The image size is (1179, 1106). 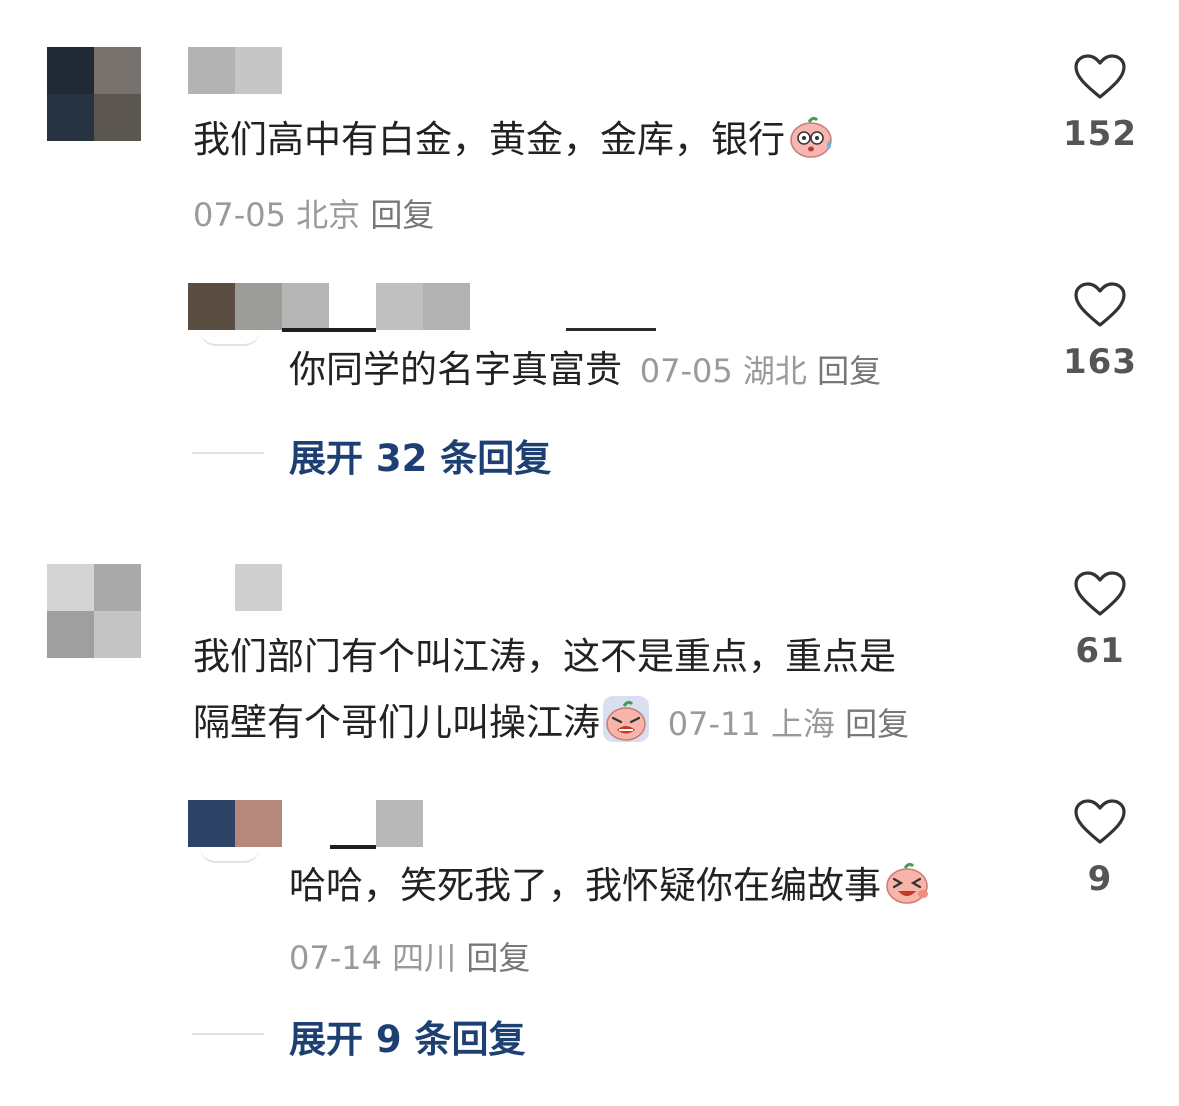 What do you see at coordinates (686, 371) in the screenshot?
I see `reply-date: 07-05` at bounding box center [686, 371].